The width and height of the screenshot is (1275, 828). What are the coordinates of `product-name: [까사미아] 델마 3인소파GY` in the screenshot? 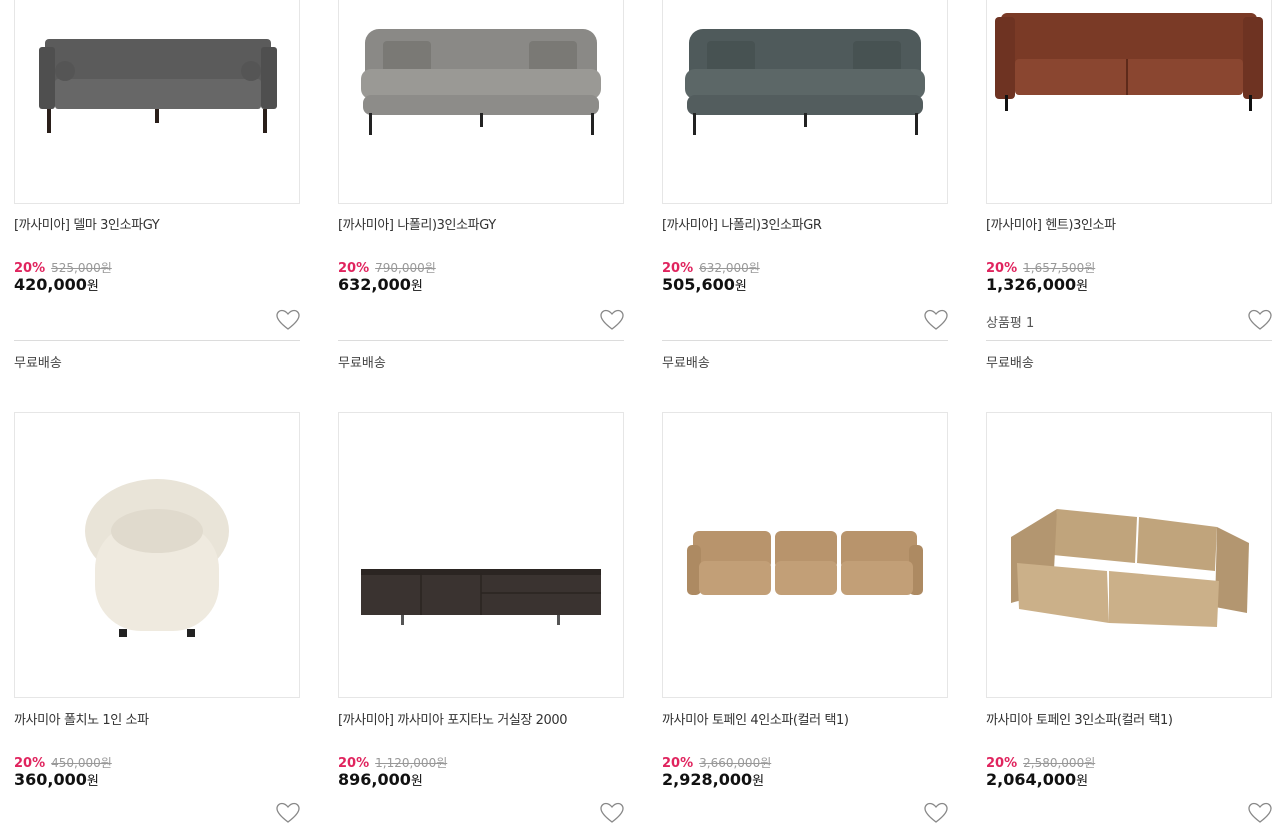 It's located at (87, 223).